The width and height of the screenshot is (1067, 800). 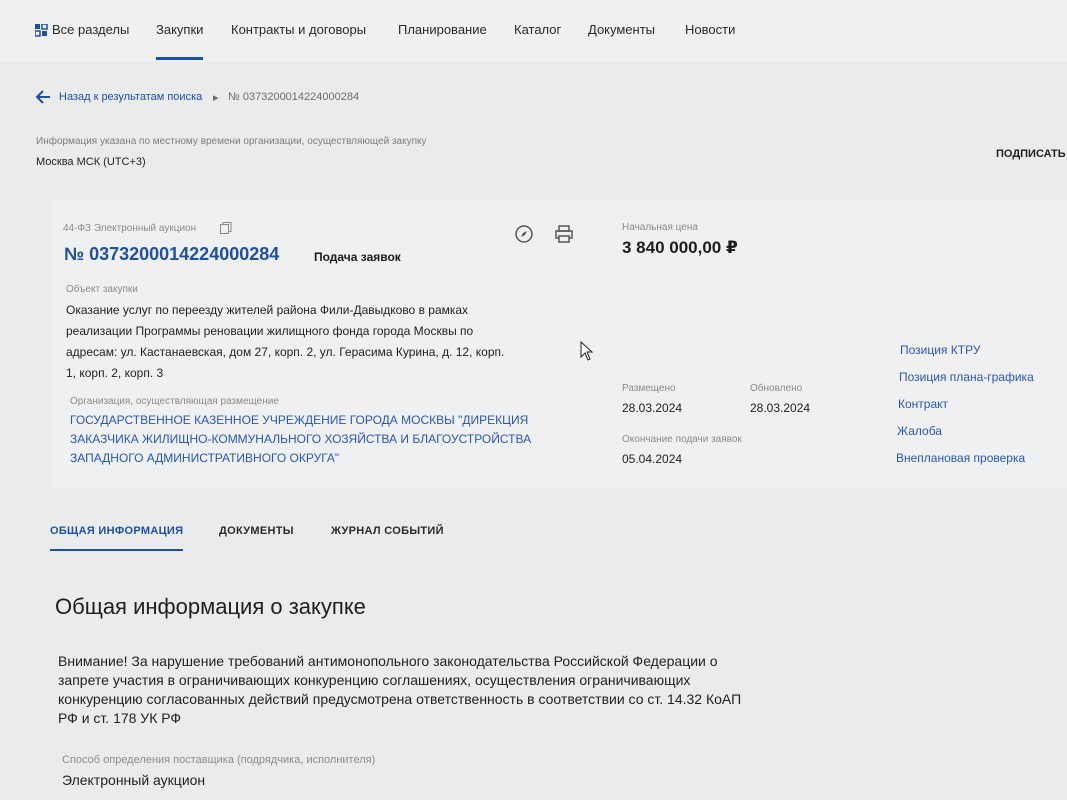 I want to click on price-label: Начальная цена, so click(x=660, y=227).